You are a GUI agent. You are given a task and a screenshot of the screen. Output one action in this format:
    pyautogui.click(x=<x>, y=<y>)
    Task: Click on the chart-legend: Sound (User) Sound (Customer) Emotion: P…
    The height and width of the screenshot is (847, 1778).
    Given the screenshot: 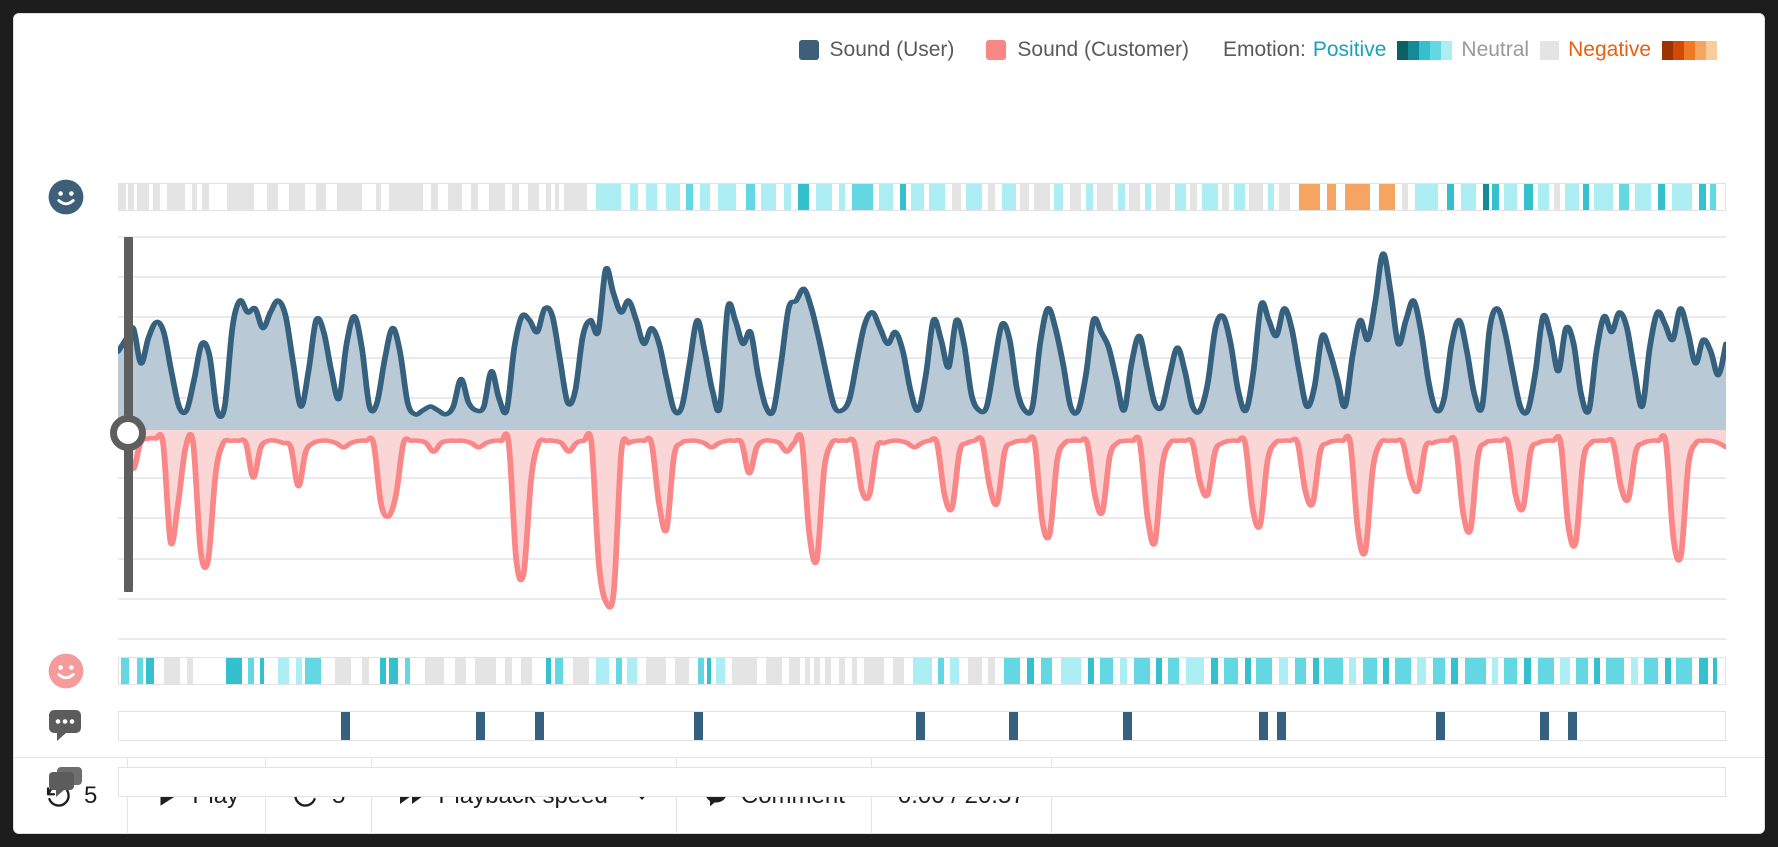 What is the action you would take?
    pyautogui.click(x=889, y=50)
    